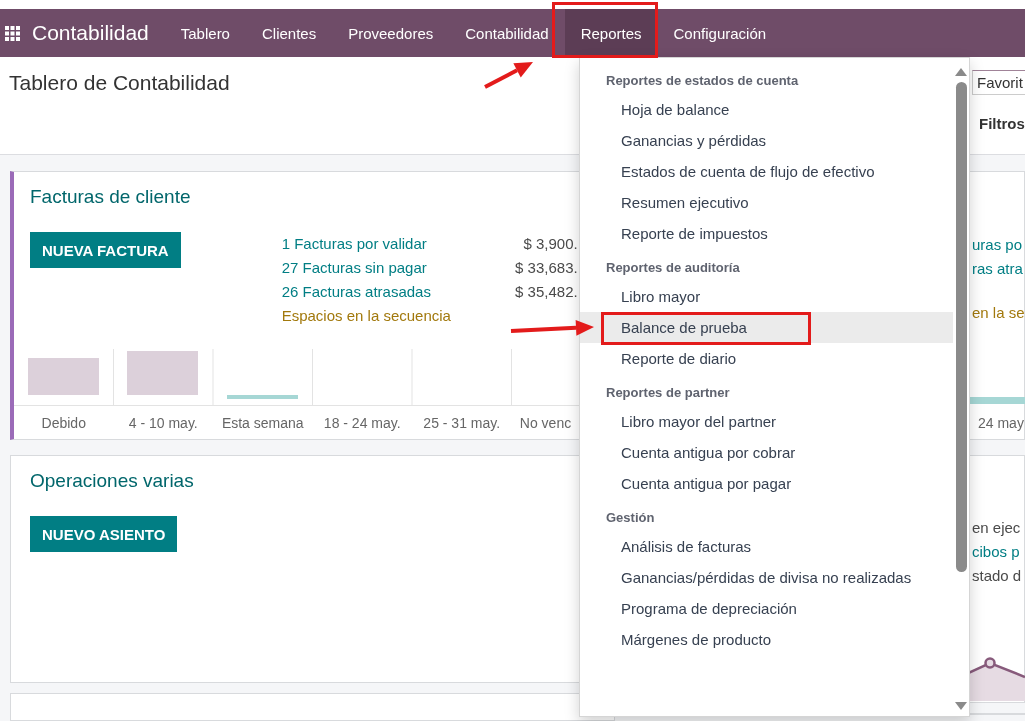 This screenshot has width=1025, height=721. Describe the element at coordinates (381, 316) in the screenshot. I see `stat-link: Espacios en la secuencia` at that location.